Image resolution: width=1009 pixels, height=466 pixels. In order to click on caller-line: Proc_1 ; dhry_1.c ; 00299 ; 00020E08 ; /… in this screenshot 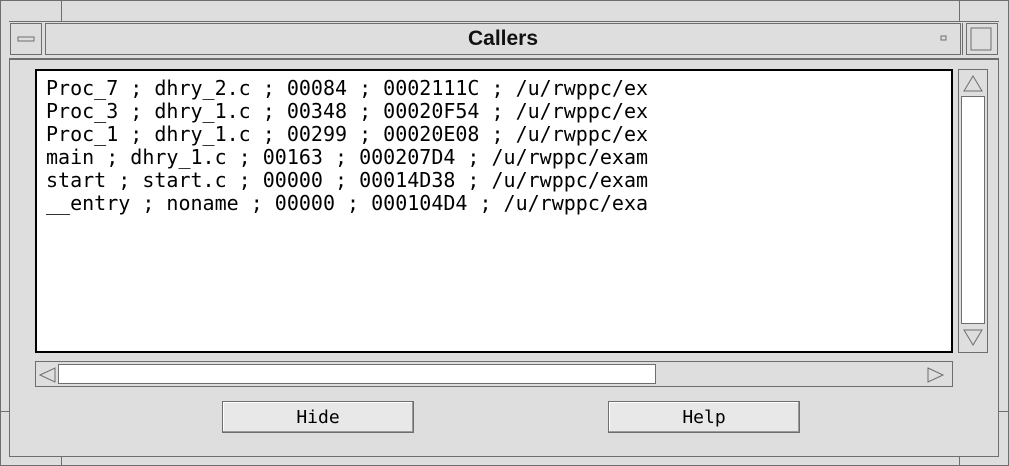, I will do `click(347, 134)`.